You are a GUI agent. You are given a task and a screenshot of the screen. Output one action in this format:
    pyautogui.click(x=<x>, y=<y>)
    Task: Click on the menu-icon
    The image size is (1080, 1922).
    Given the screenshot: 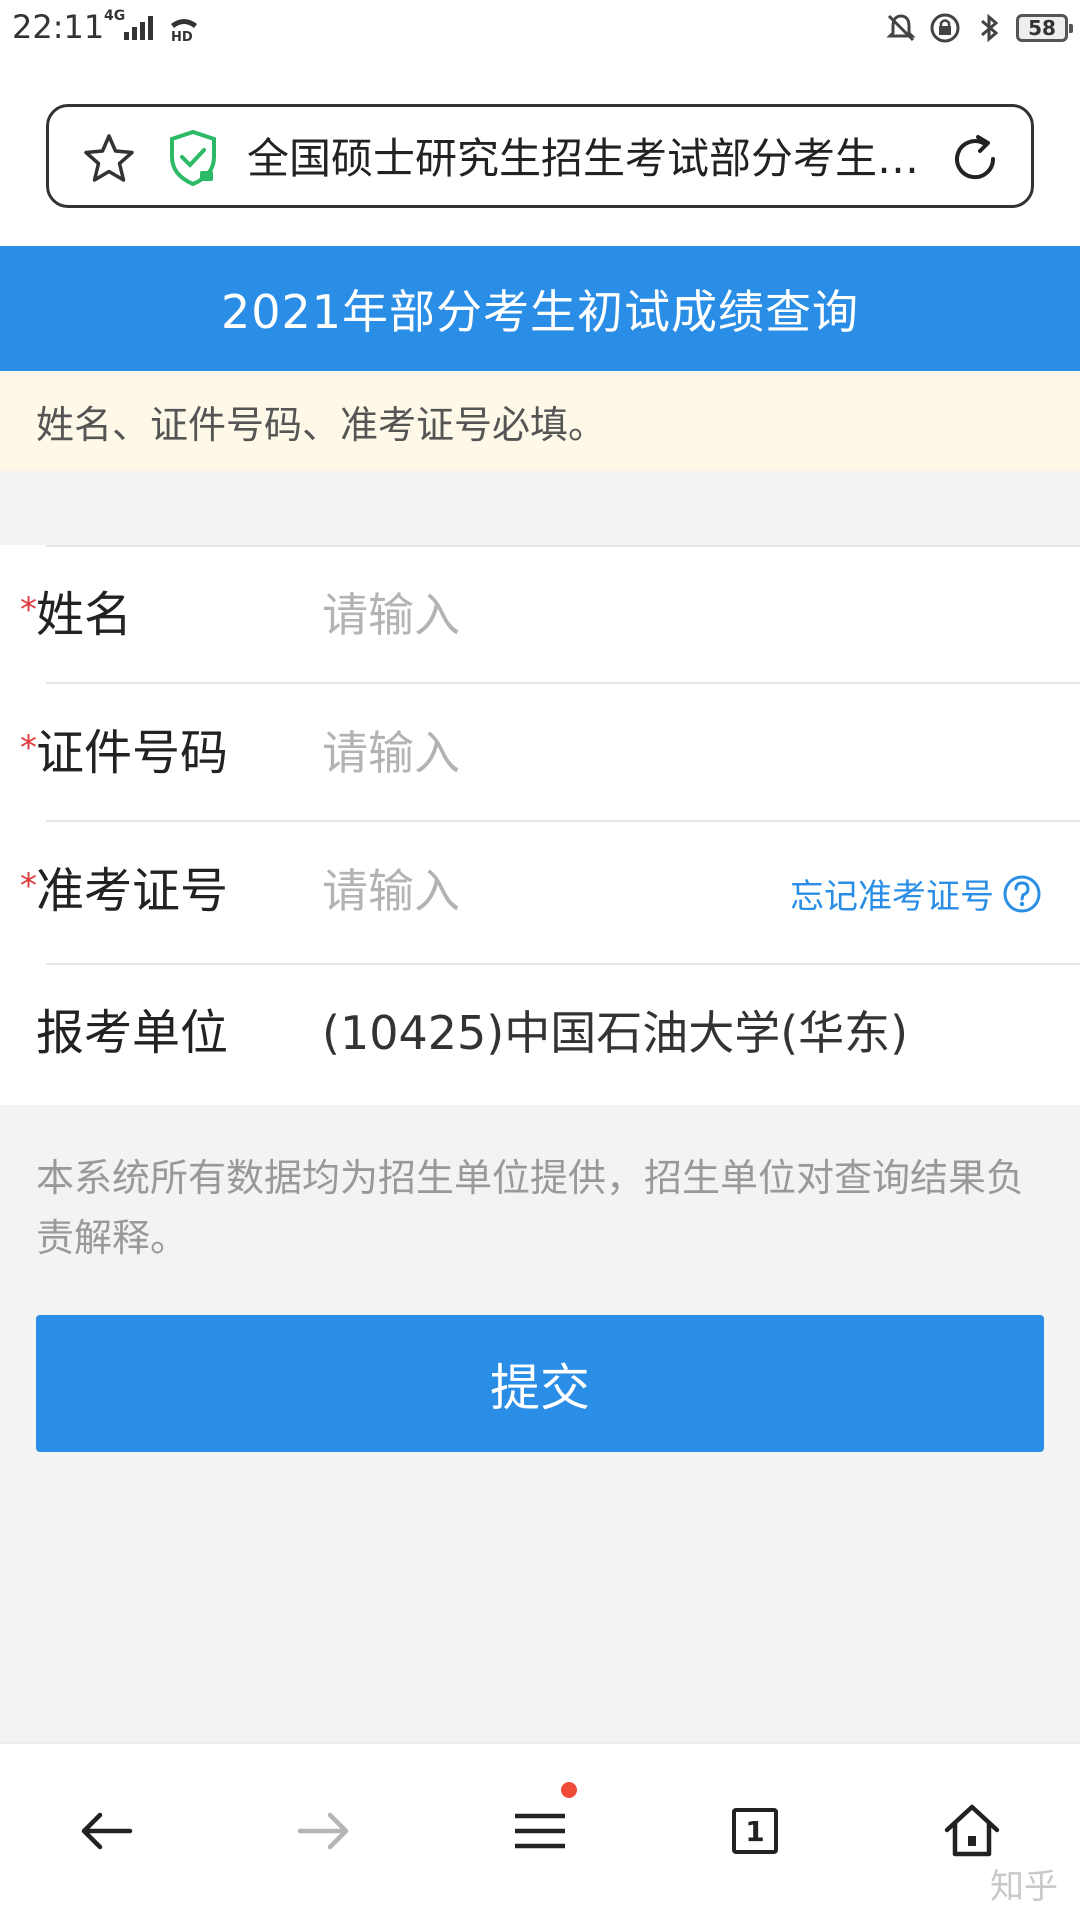 What is the action you would take?
    pyautogui.click(x=540, y=1831)
    